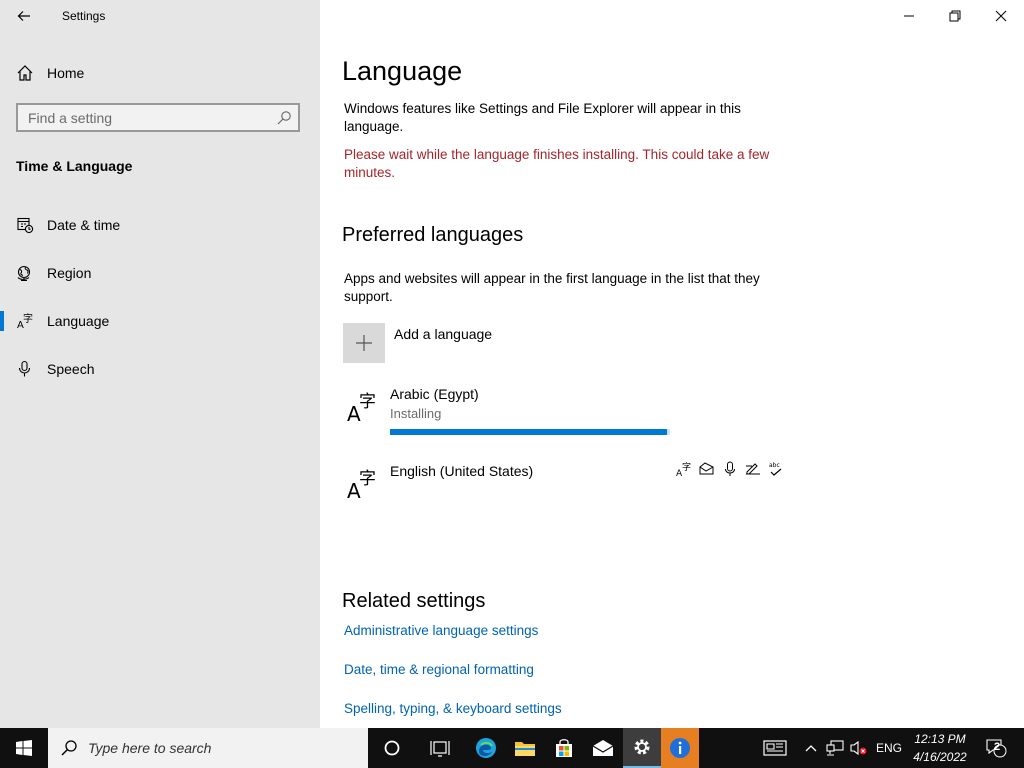  What do you see at coordinates (453, 708) in the screenshot?
I see `spelling-typing-keyboard-link: Spelling, typing, & keyboard settings` at bounding box center [453, 708].